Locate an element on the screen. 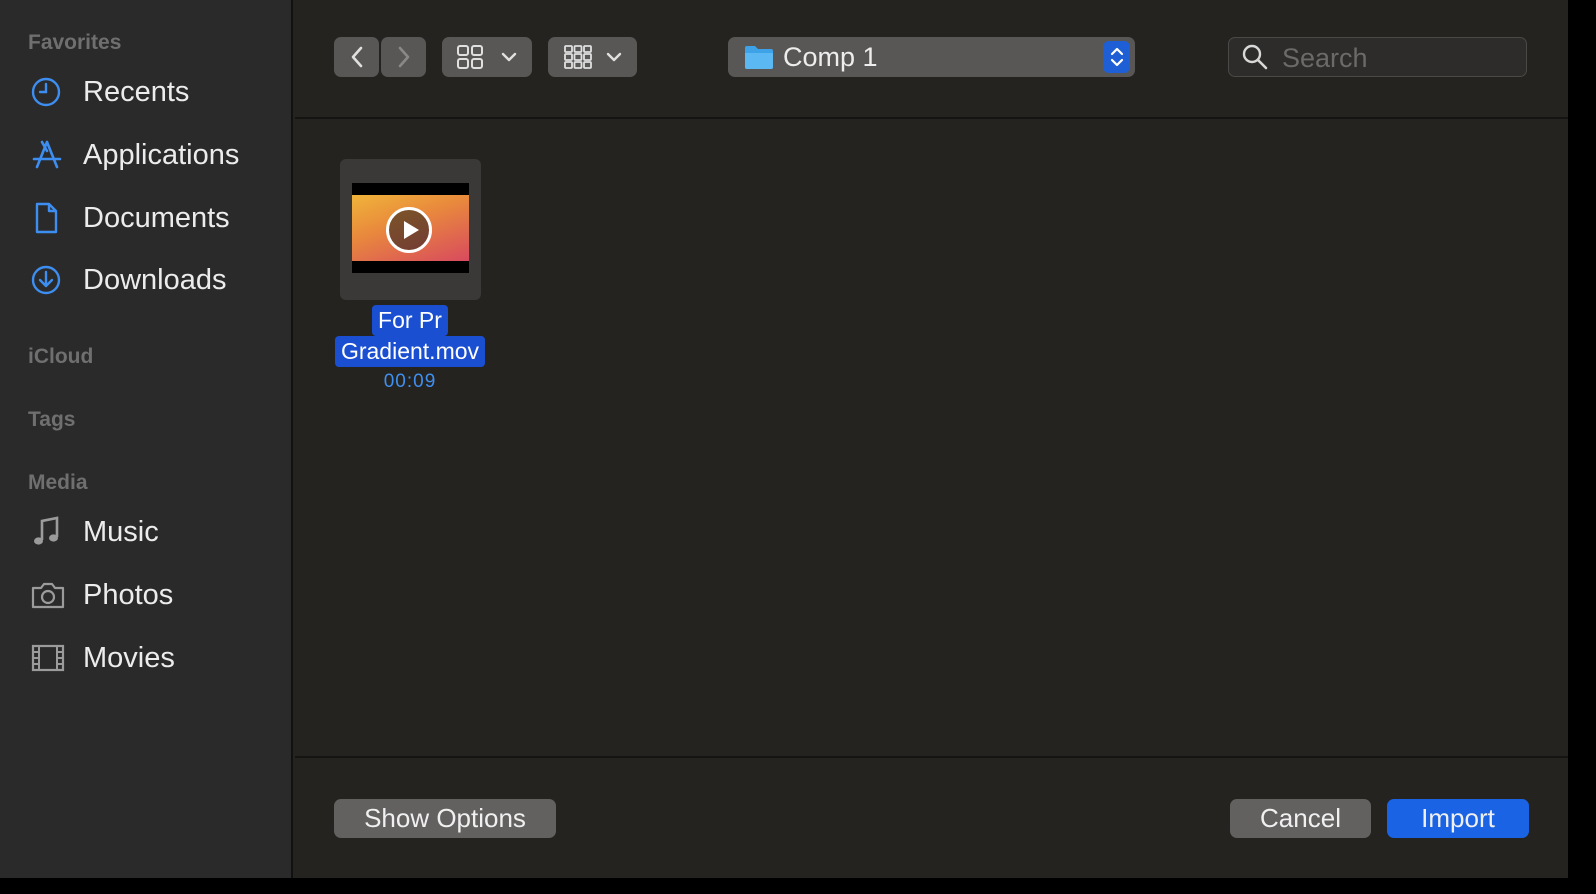  sidebar-item-movies: Movies is located at coordinates (155, 658).